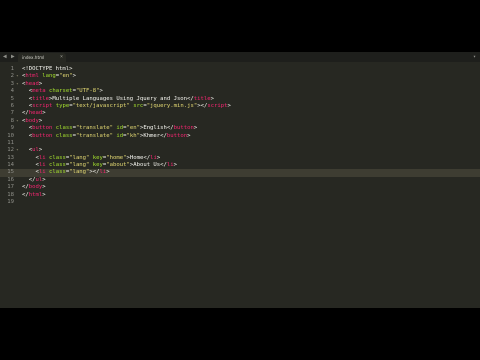 Image resolution: width=480 pixels, height=360 pixels. What do you see at coordinates (61, 105) in the screenshot?
I see `code-token: type` at bounding box center [61, 105].